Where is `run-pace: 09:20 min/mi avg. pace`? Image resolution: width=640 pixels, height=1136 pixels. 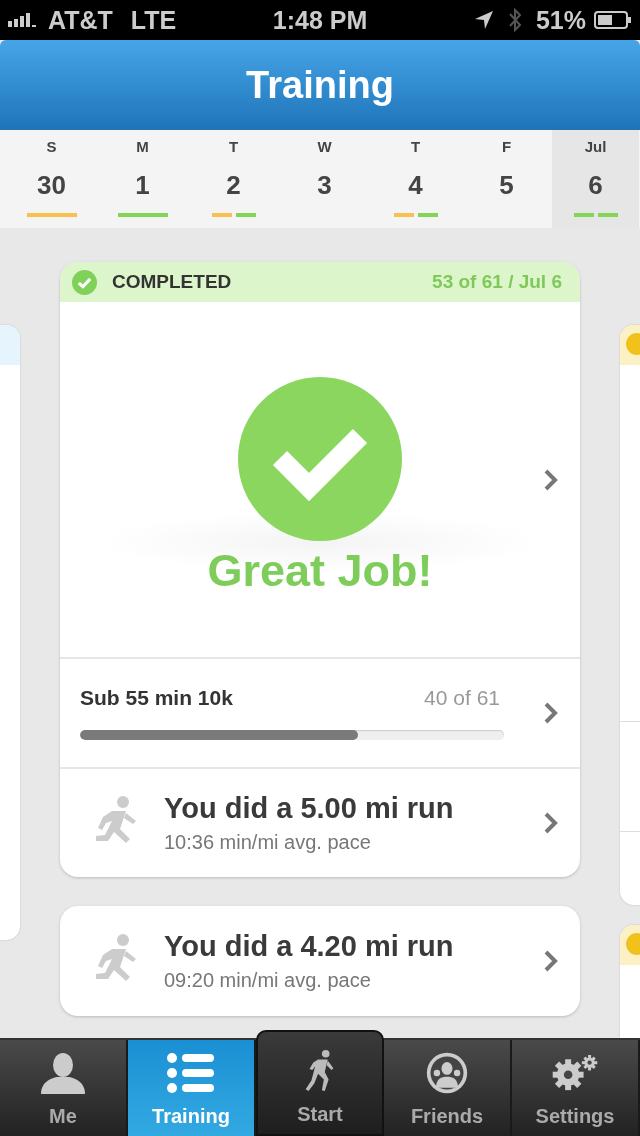 run-pace: 09:20 min/mi avg. pace is located at coordinates (268, 980).